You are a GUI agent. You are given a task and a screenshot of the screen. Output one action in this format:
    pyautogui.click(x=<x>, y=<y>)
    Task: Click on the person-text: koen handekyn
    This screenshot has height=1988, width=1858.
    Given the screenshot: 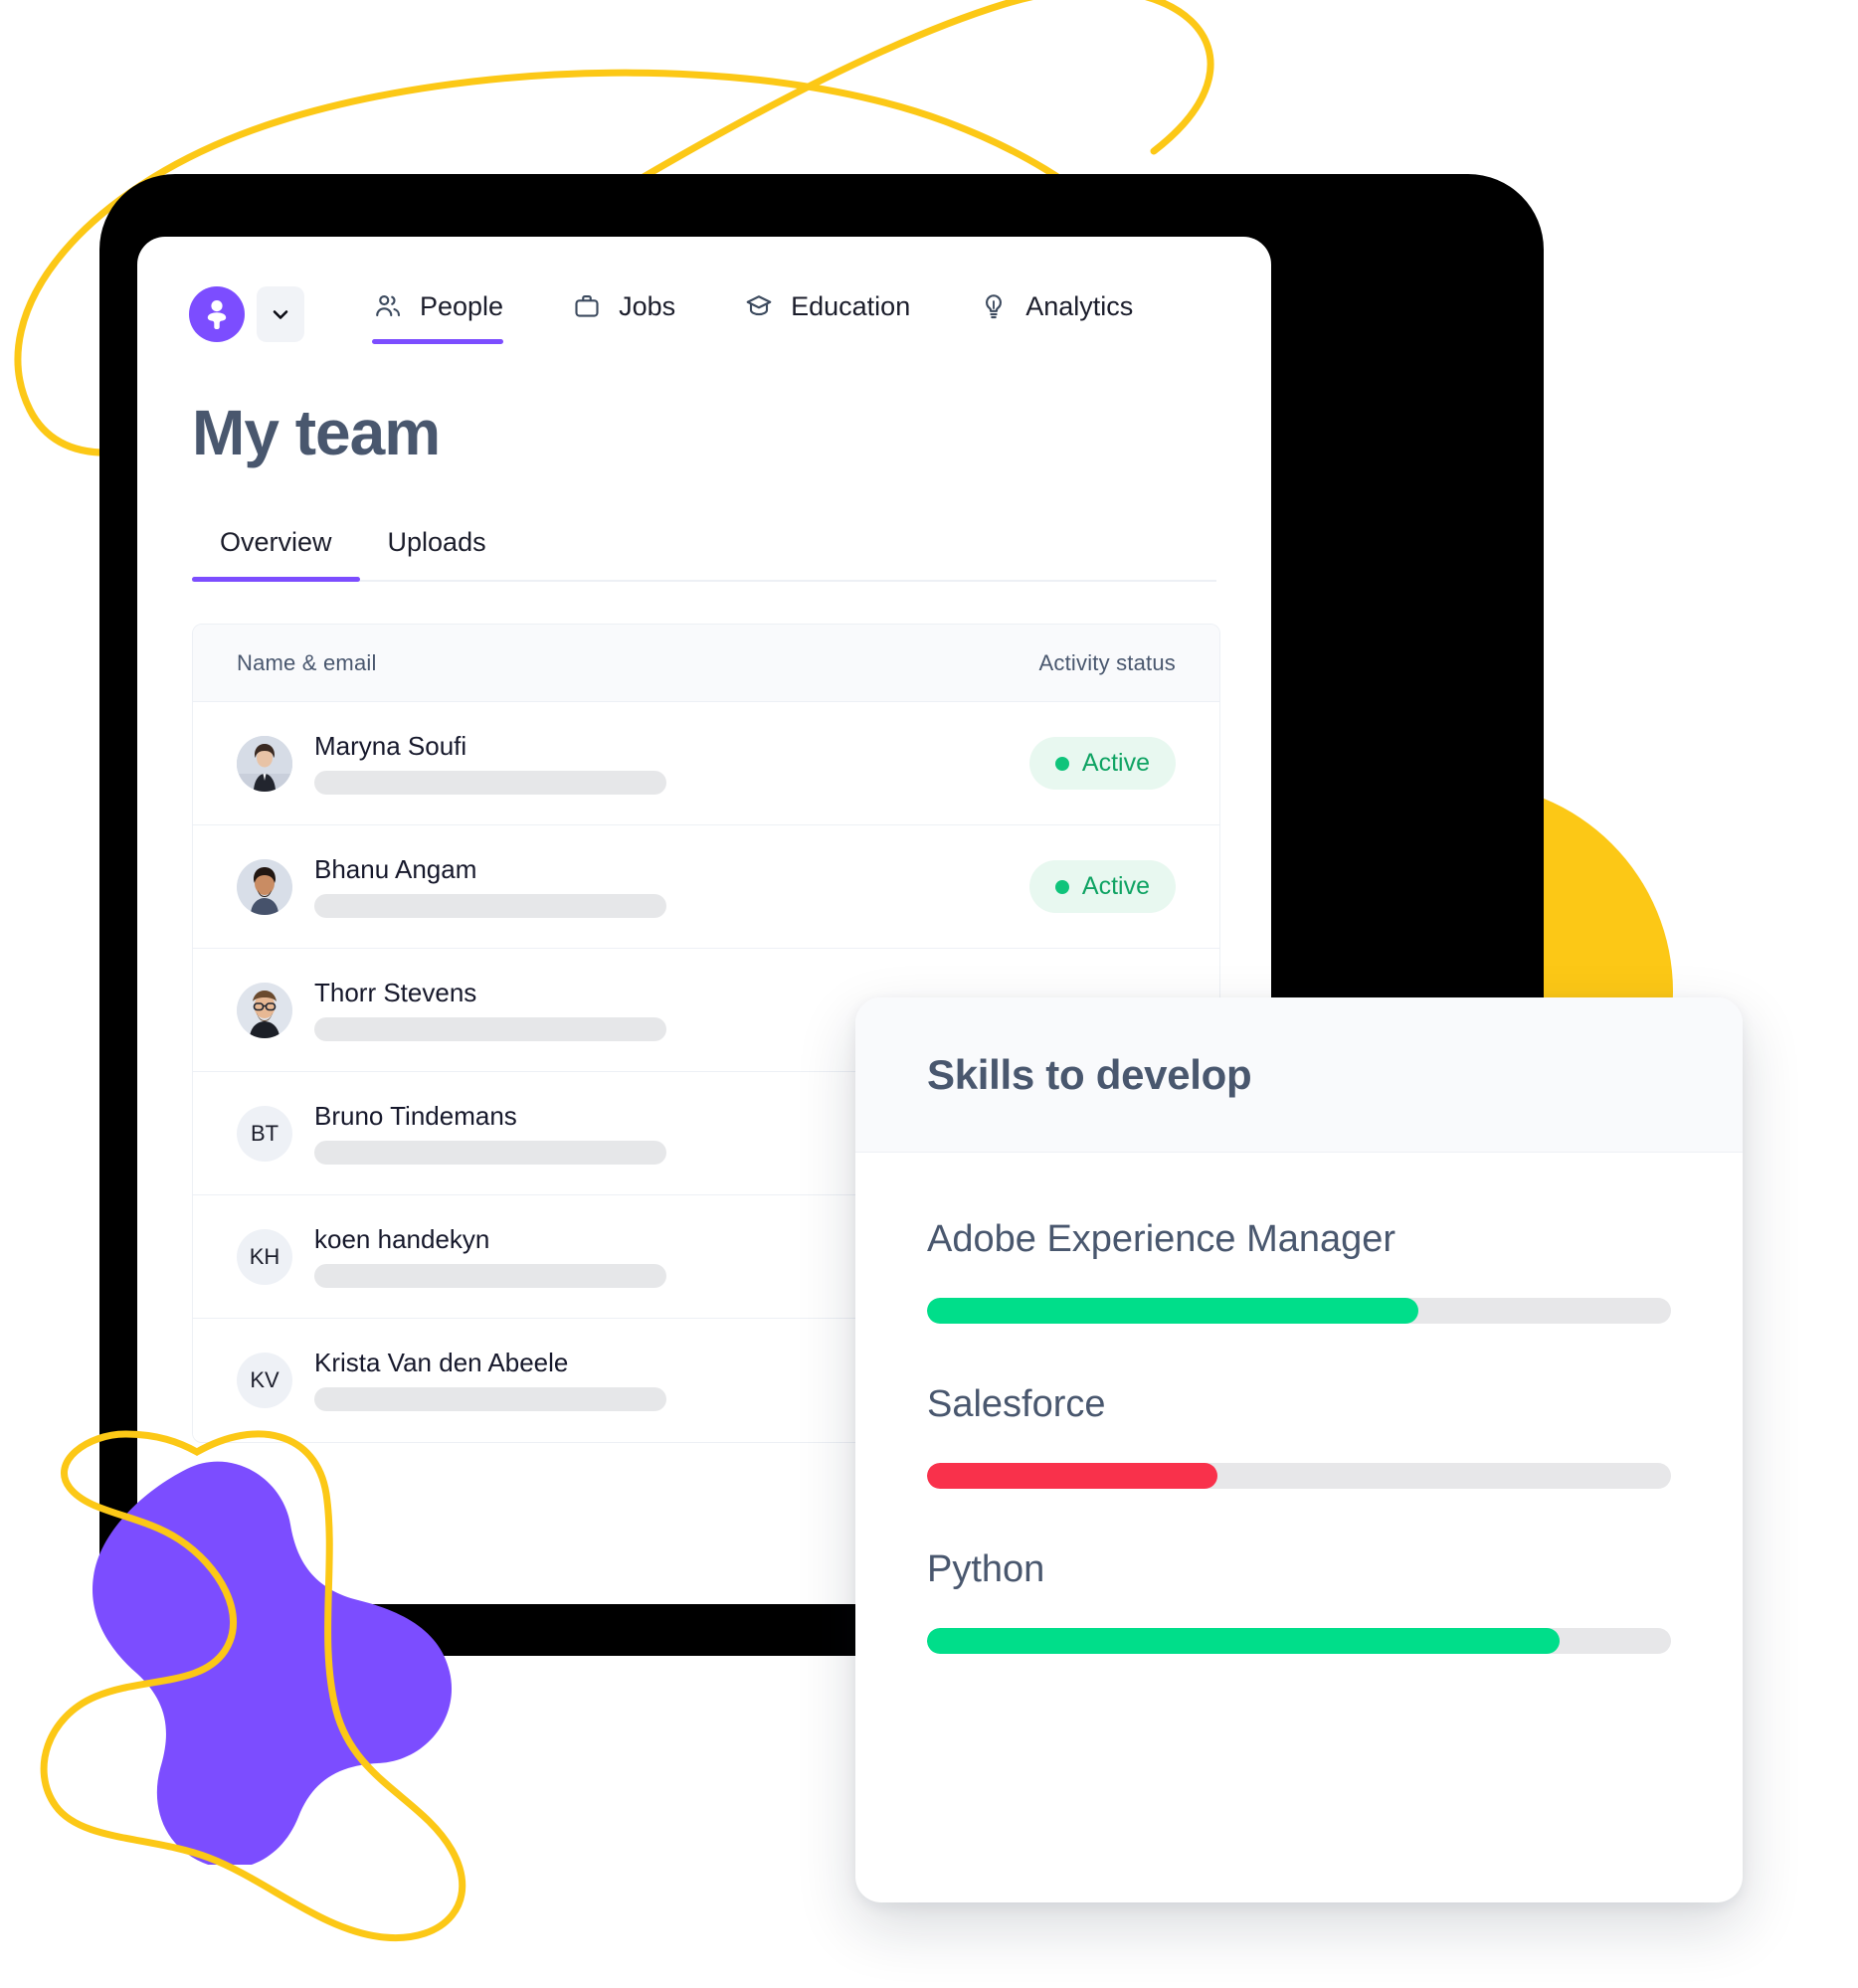 What is the action you would take?
    pyautogui.click(x=490, y=1257)
    